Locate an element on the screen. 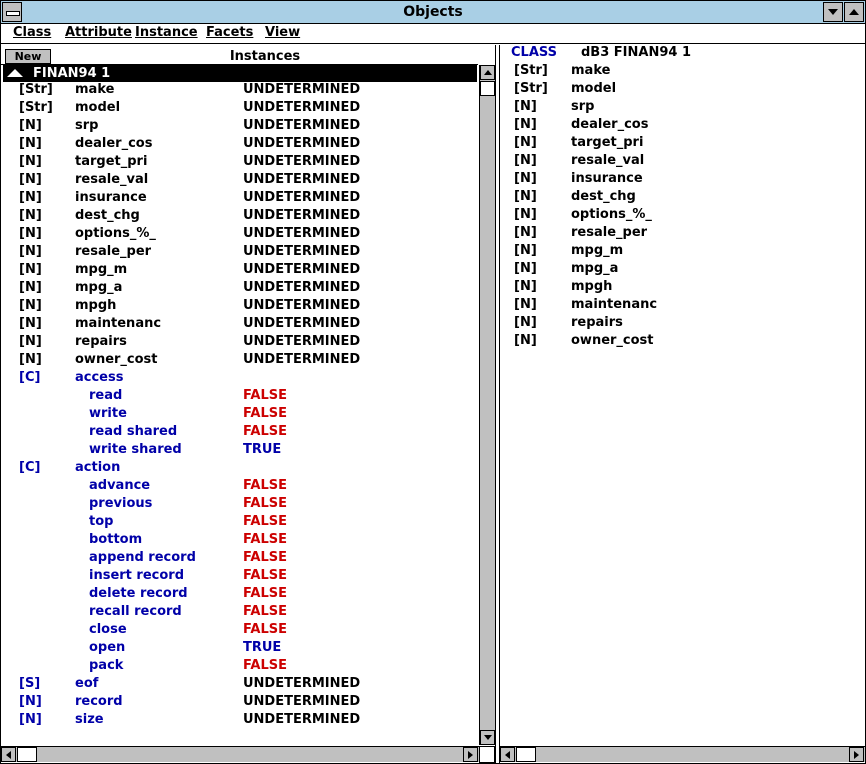 The width and height of the screenshot is (866, 764). table-row: bottom FALSE is located at coordinates (239, 541).